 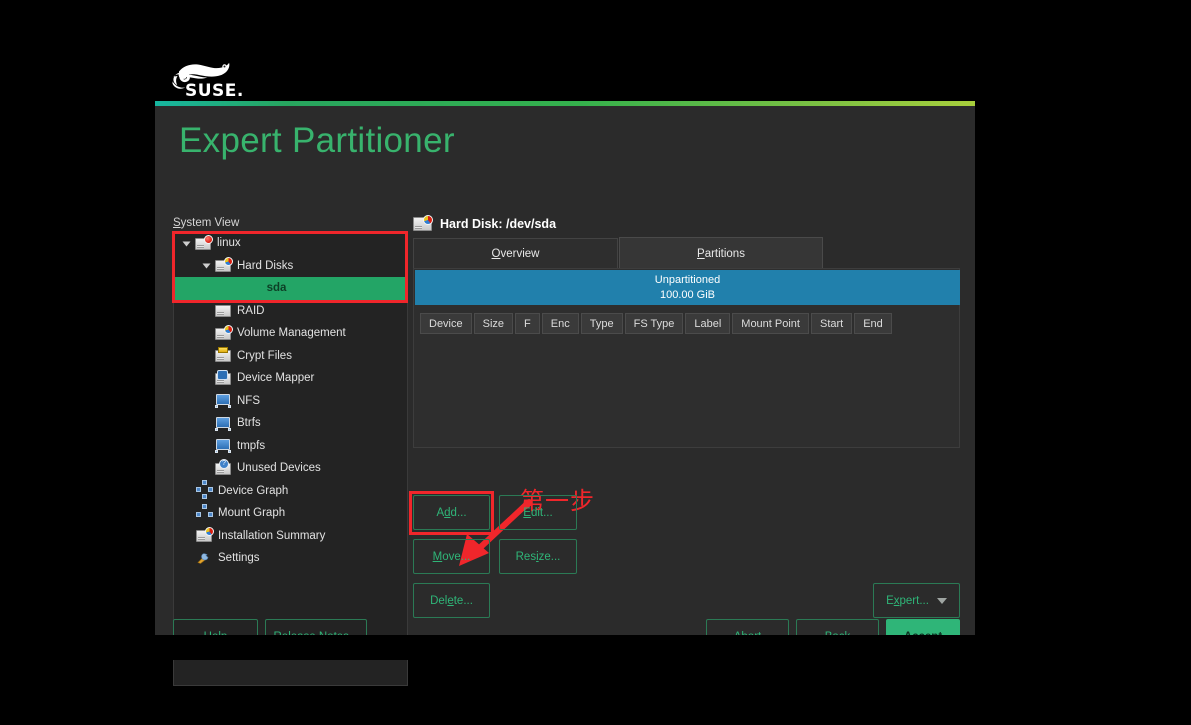 I want to click on tree-item-device-mapper: Device Mapper, so click(x=290, y=378).